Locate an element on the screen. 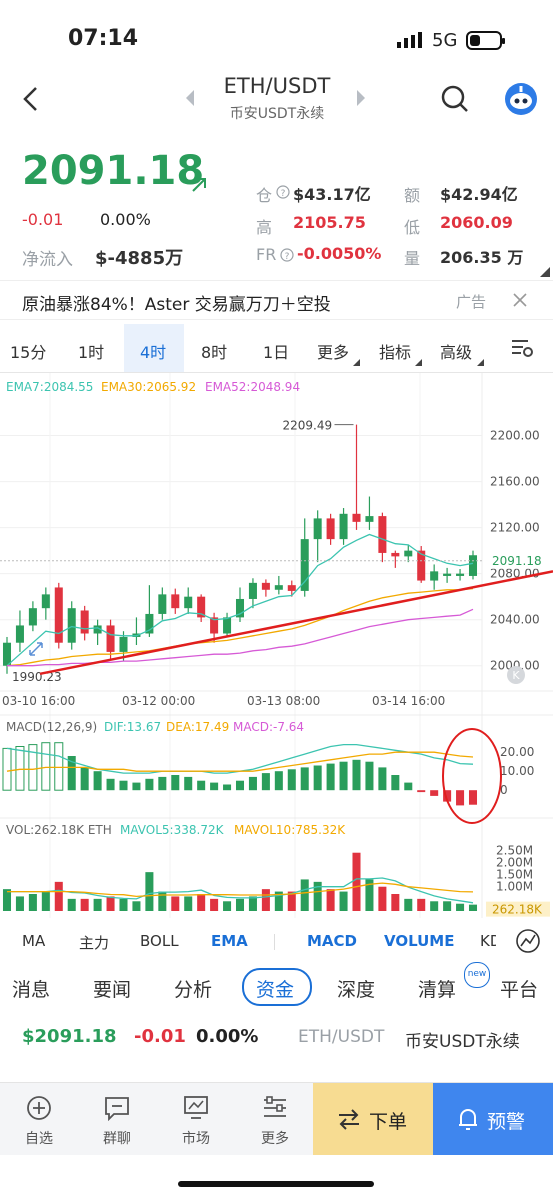  nav-watchlist: 自选 is located at coordinates (39, 1119).